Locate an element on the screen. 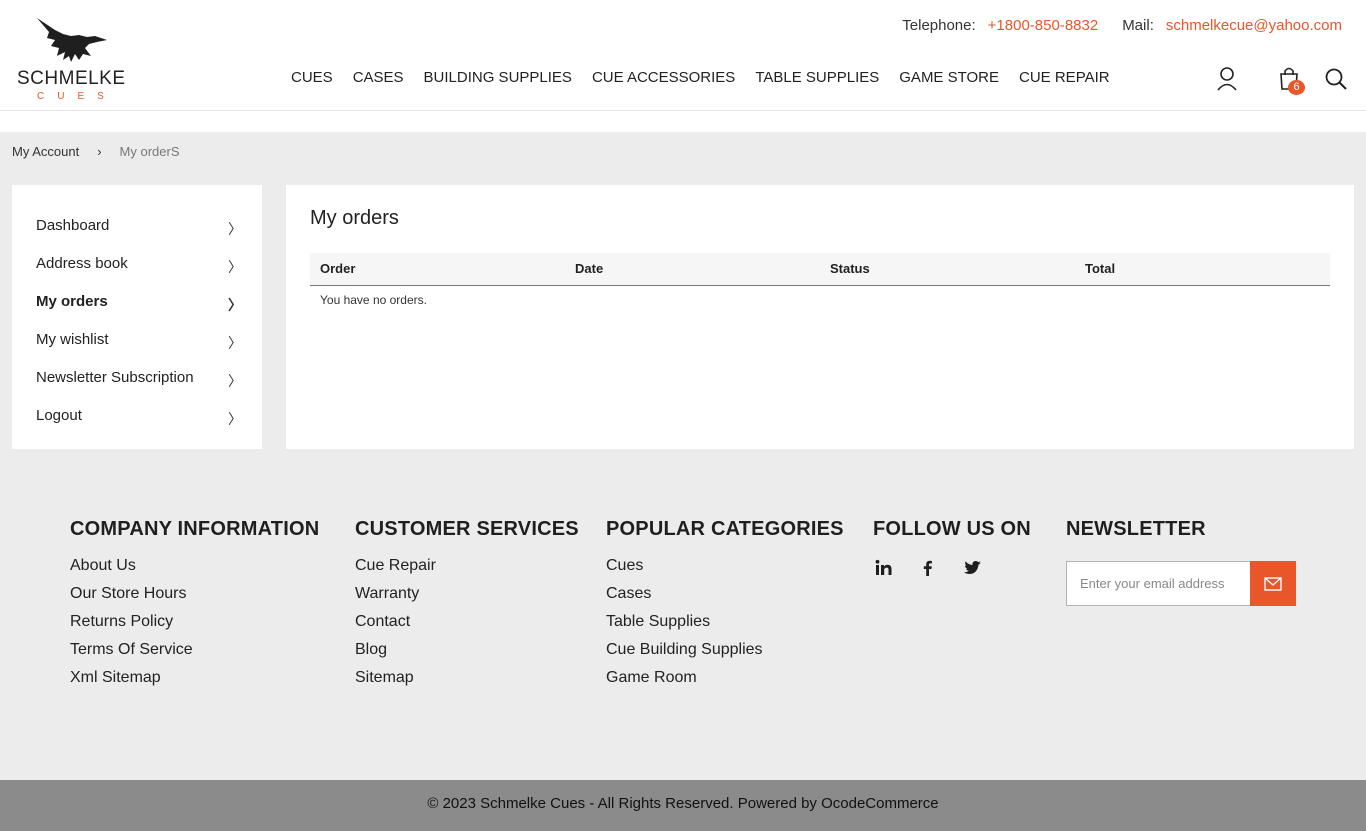  column-header-status: Status is located at coordinates (850, 268).